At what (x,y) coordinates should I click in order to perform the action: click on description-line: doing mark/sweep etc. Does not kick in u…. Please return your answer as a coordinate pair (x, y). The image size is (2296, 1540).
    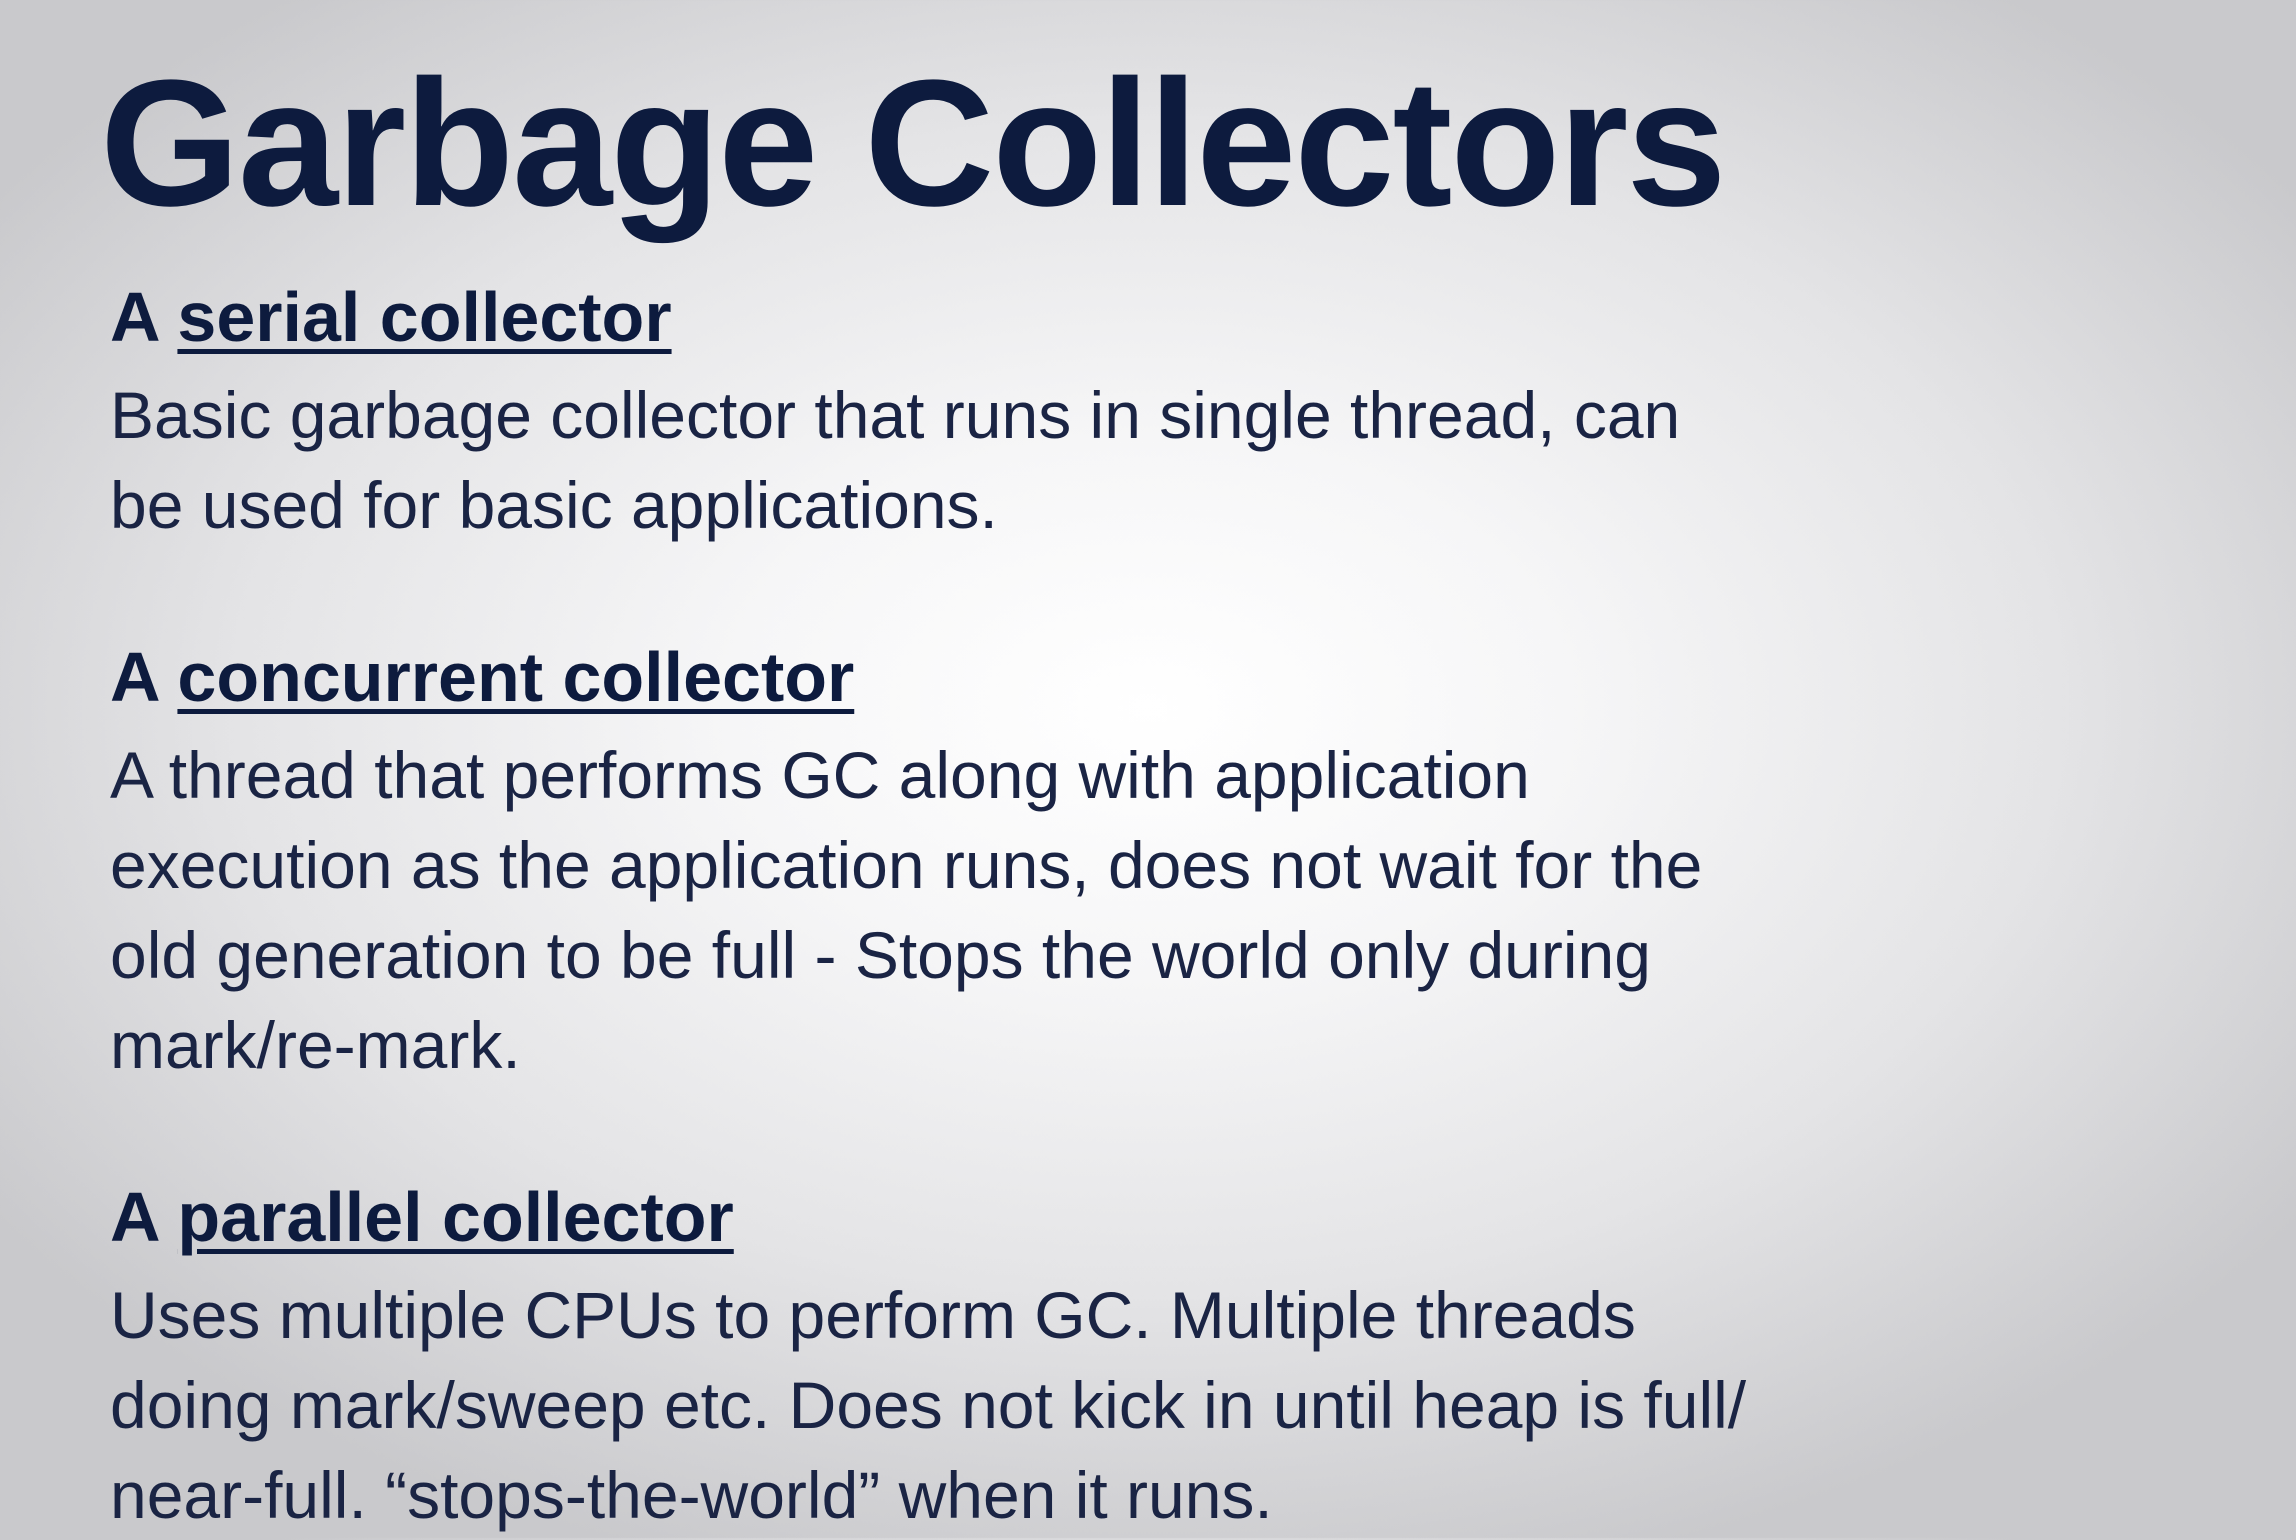
    Looking at the image, I should click on (928, 1405).